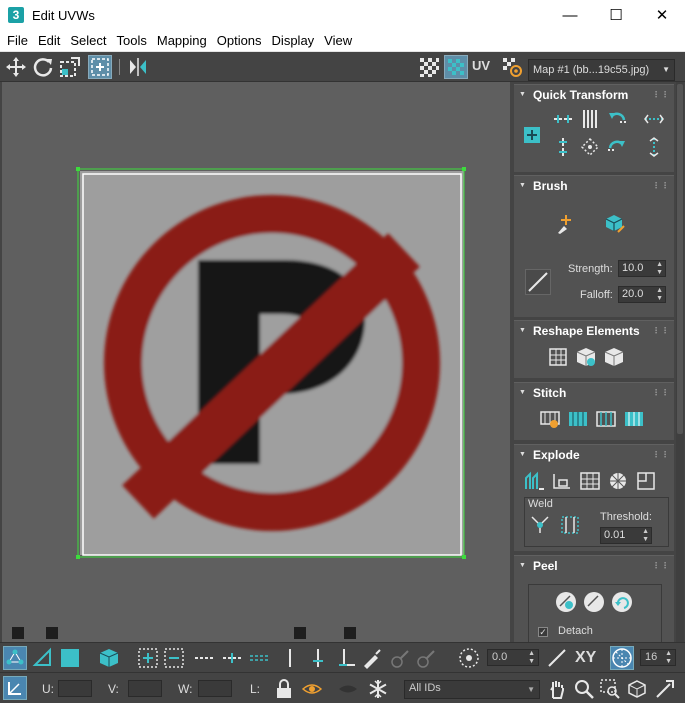  What do you see at coordinates (338, 41) in the screenshot?
I see `menu-view: View` at bounding box center [338, 41].